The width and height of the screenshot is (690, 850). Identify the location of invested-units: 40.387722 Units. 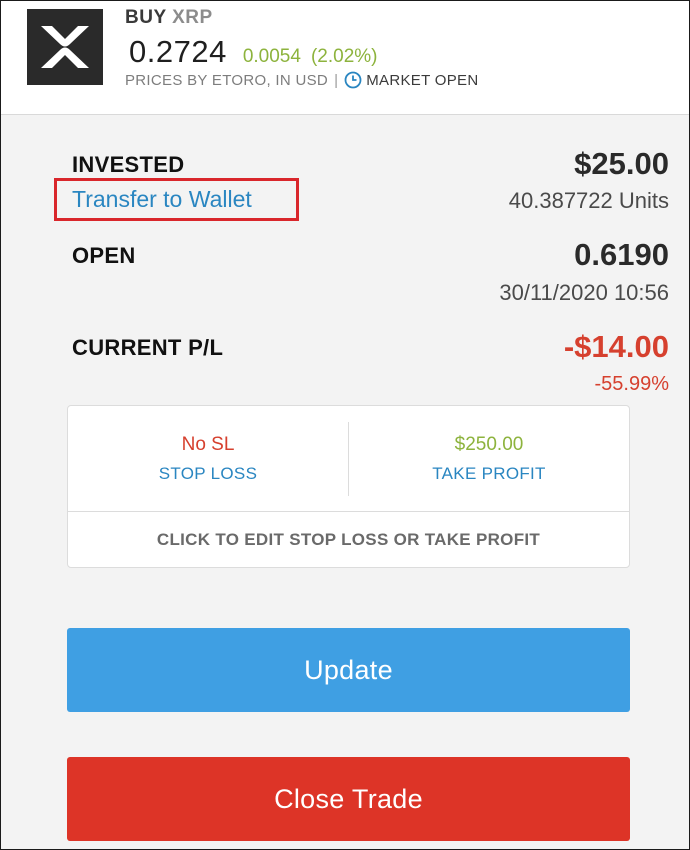
(588, 200).